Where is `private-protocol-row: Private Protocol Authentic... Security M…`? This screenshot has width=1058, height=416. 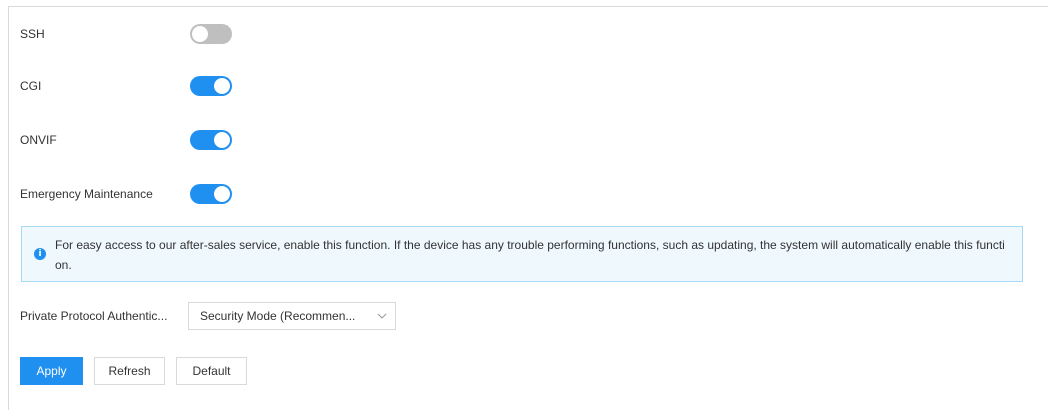 private-protocol-row: Private Protocol Authentic... Security M… is located at coordinates (208, 316).